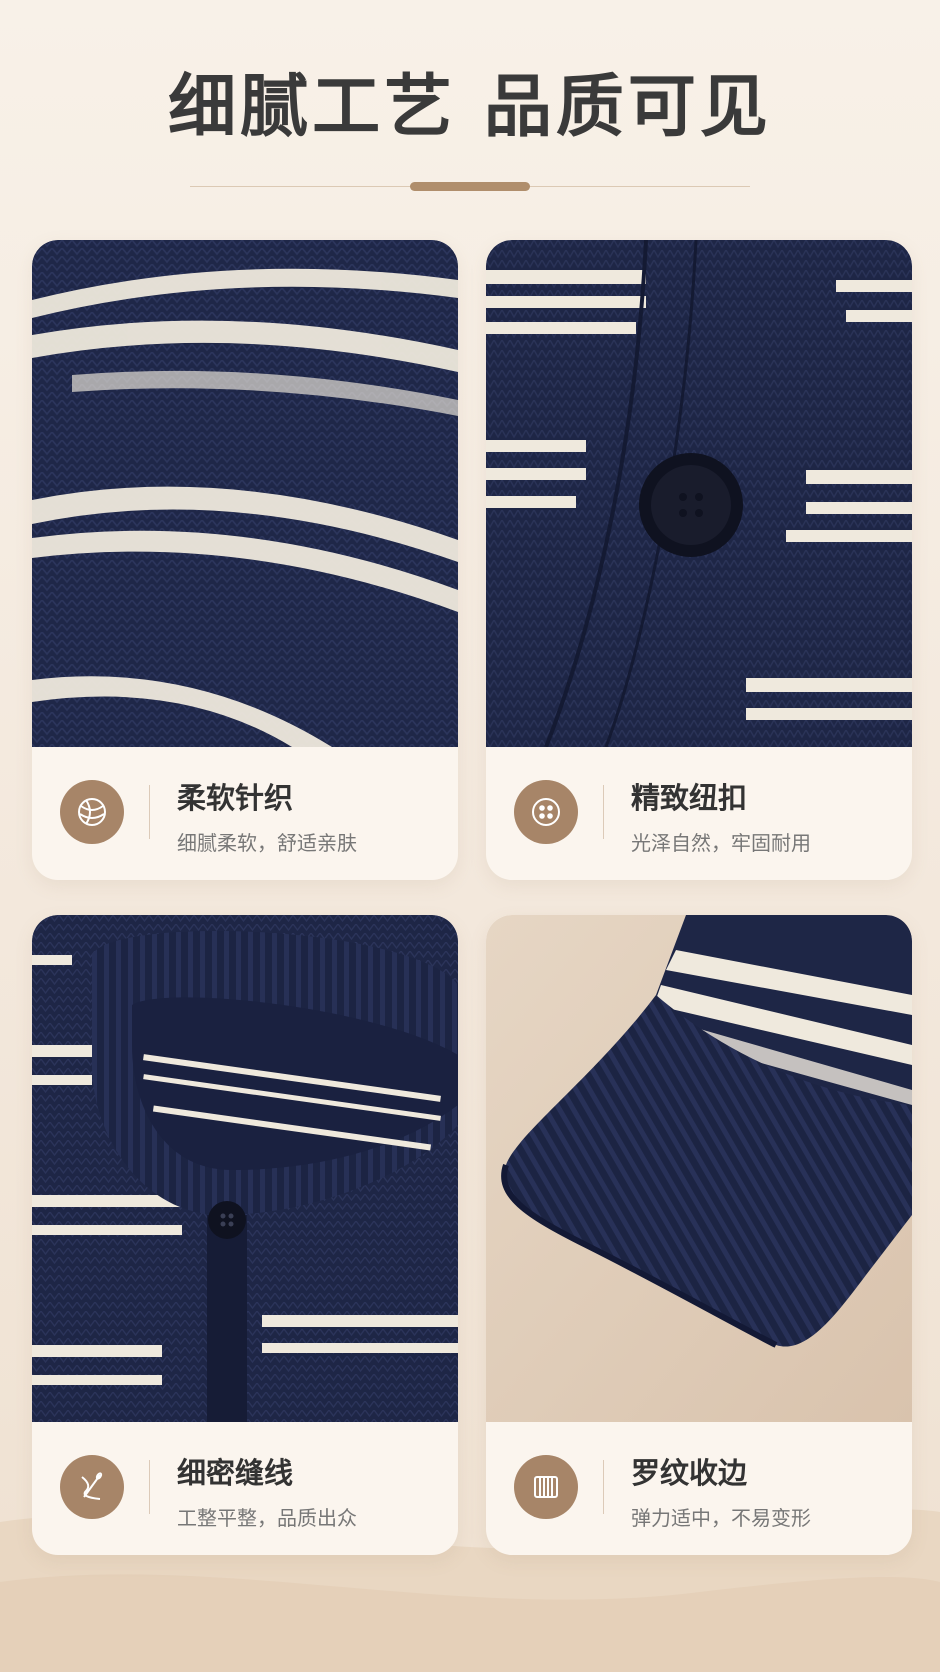 This screenshot has width=940, height=1672. Describe the element at coordinates (92, 812) in the screenshot. I see `yarn-ball-icon` at that location.